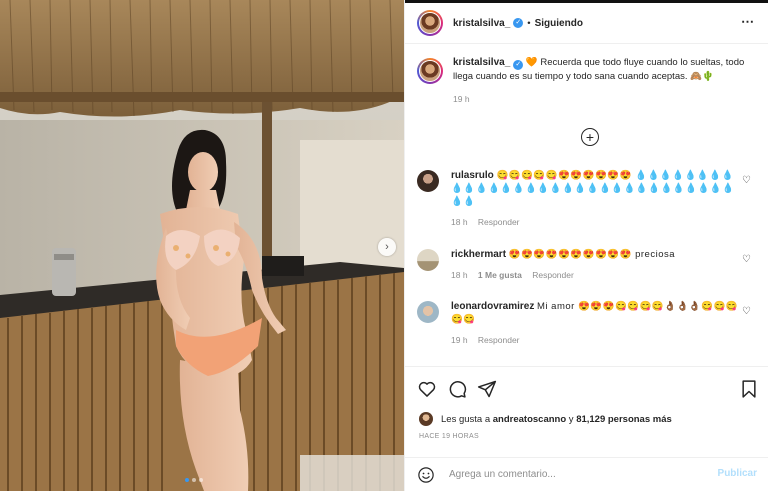  Describe the element at coordinates (461, 99) in the screenshot. I see `caption-time: 19 h` at that location.